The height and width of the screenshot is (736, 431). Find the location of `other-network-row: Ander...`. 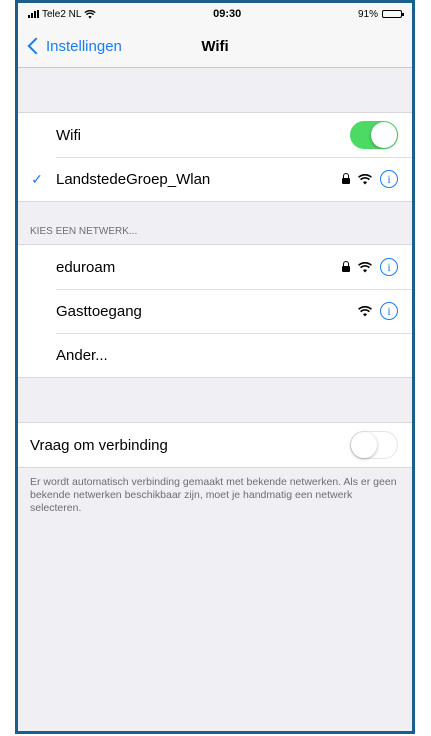

other-network-row: Ander... is located at coordinates (215, 355).